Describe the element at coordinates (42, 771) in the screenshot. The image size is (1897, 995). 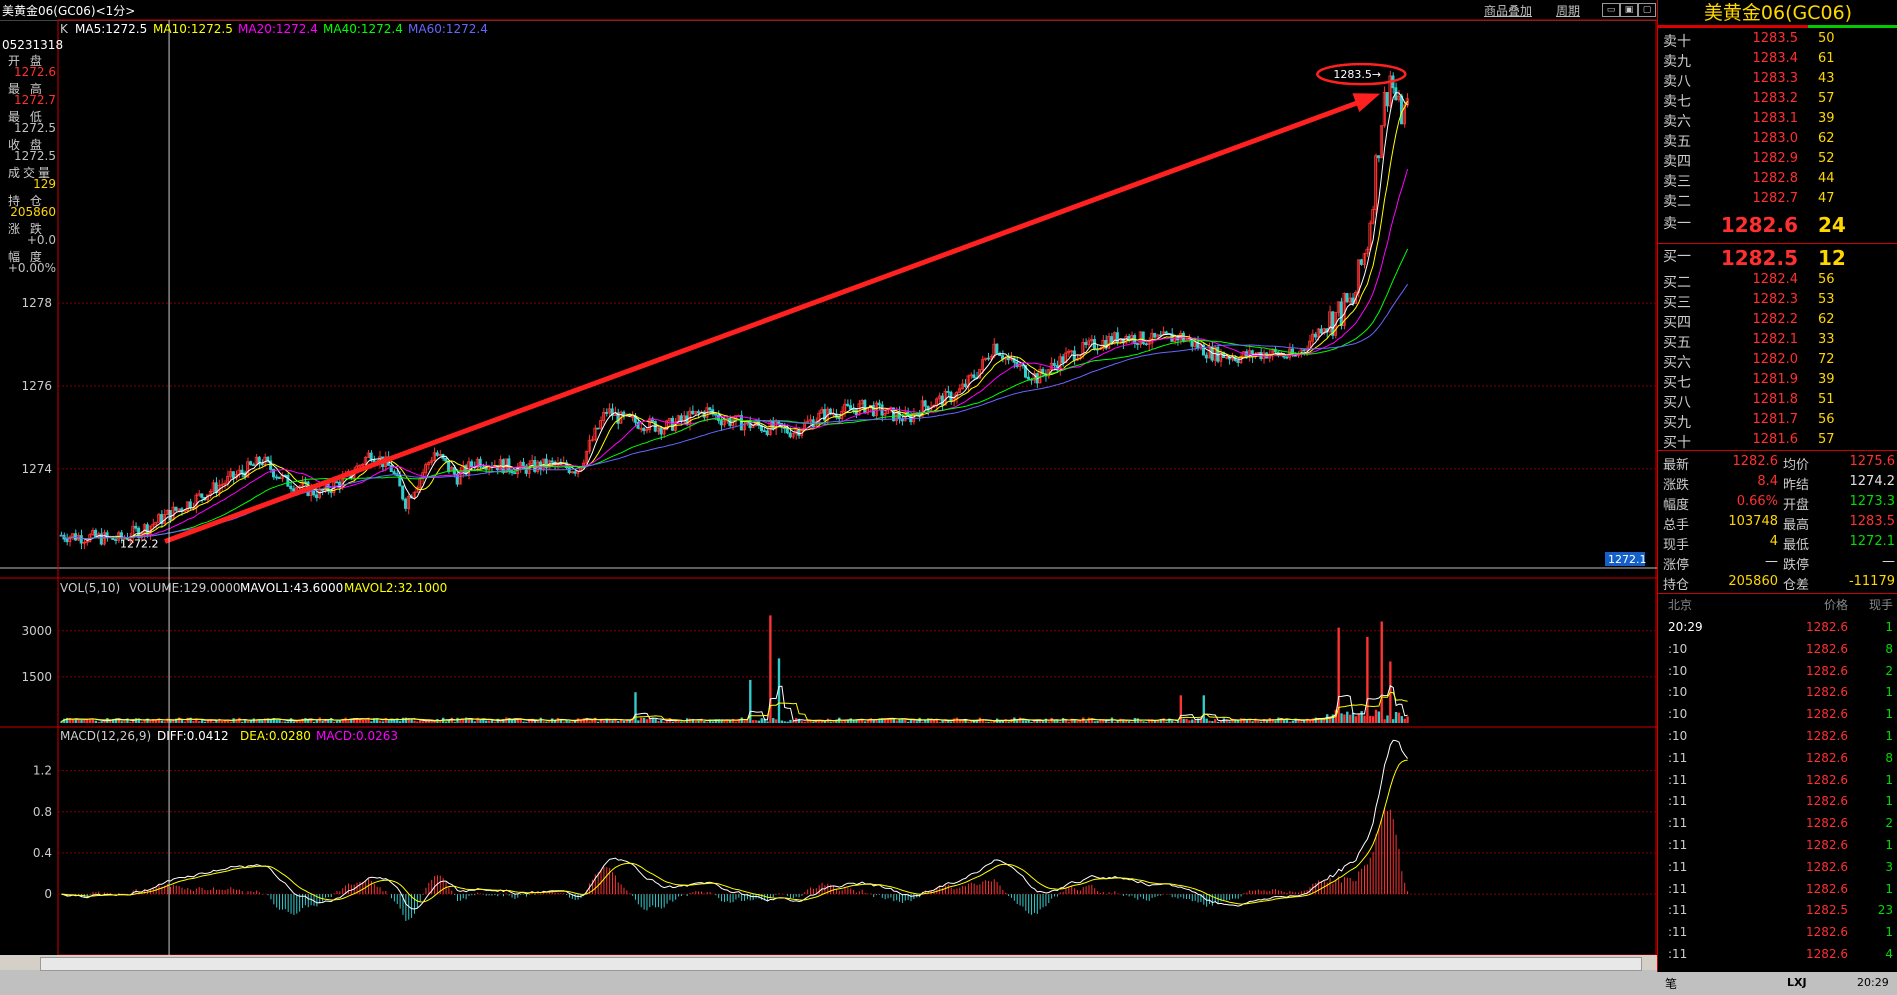
I see `macd-tick-label: 1.2` at that location.